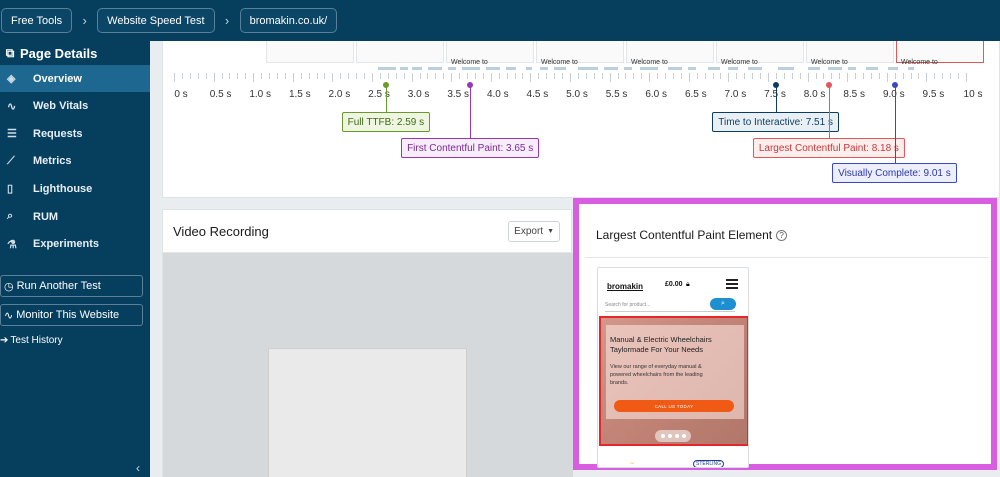  I want to click on lcp-panel-title: Largest Contentful Paint Element, so click(684, 235).